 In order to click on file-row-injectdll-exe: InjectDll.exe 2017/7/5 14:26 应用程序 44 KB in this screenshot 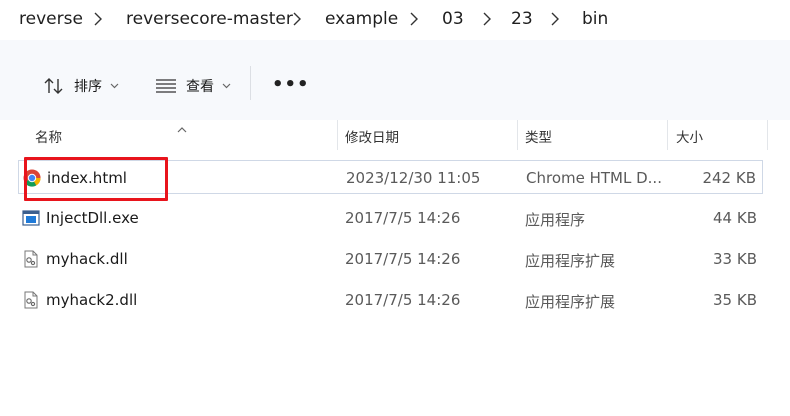, I will do `click(390, 218)`.